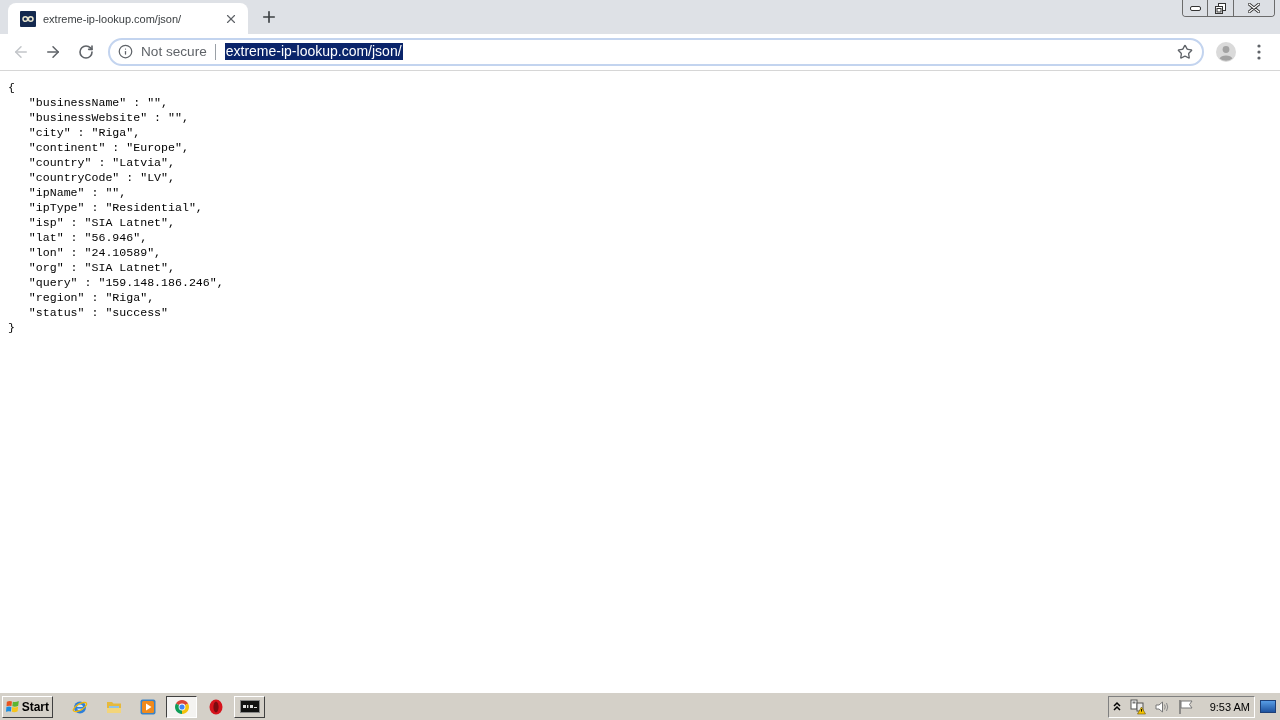 This screenshot has width=1280, height=720. Describe the element at coordinates (77, 192) in the screenshot. I see `json-line: "ipName" : "",` at that location.